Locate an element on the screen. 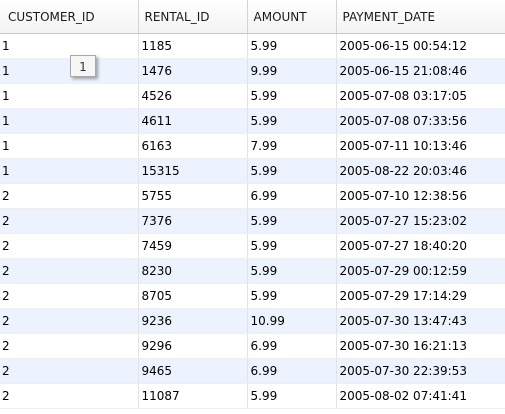 This screenshot has height=414, width=505. table-row: 2 8705 5.99 2005-07-29 17:14:29 is located at coordinates (252, 296).